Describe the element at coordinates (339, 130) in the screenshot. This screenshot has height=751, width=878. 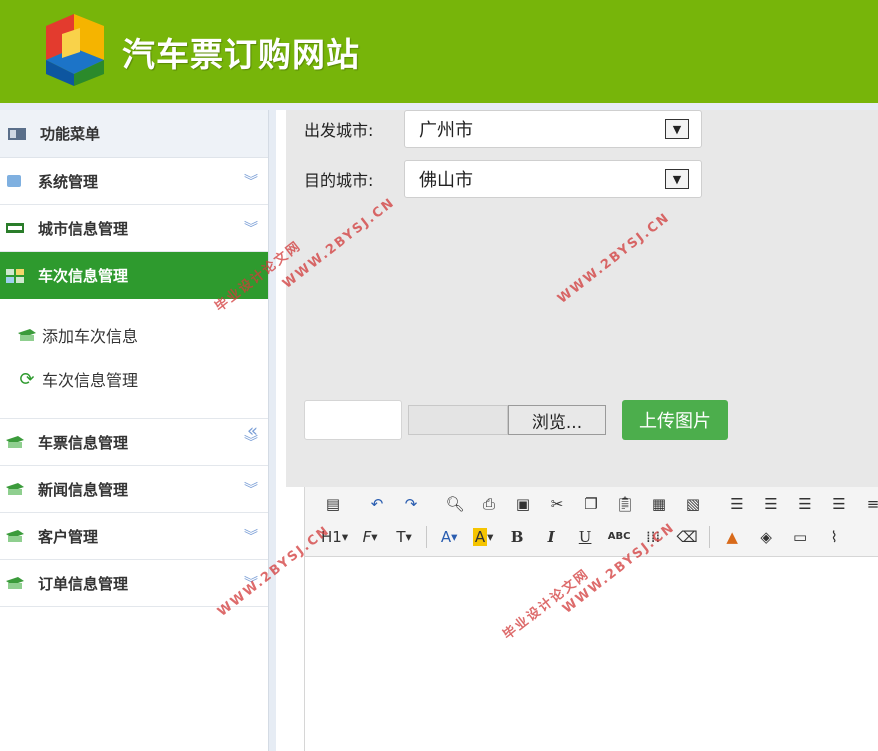
I see `departure-label: 出发城市:` at that location.